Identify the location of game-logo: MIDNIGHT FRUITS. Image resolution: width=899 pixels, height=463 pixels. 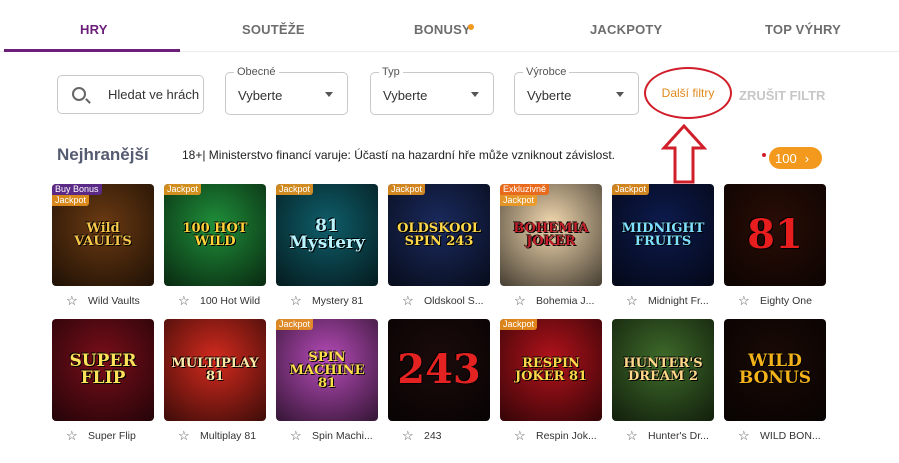
(663, 235).